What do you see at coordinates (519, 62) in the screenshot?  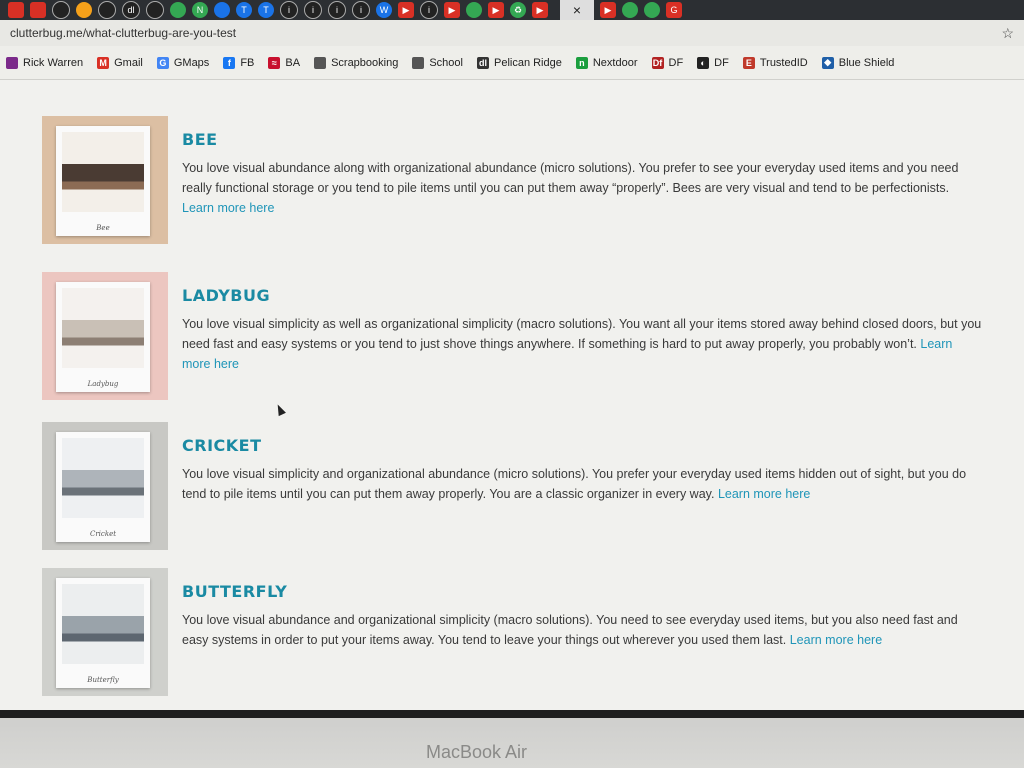 I see `bookmark-pelican-ridge: dl Pelican Ridge` at bounding box center [519, 62].